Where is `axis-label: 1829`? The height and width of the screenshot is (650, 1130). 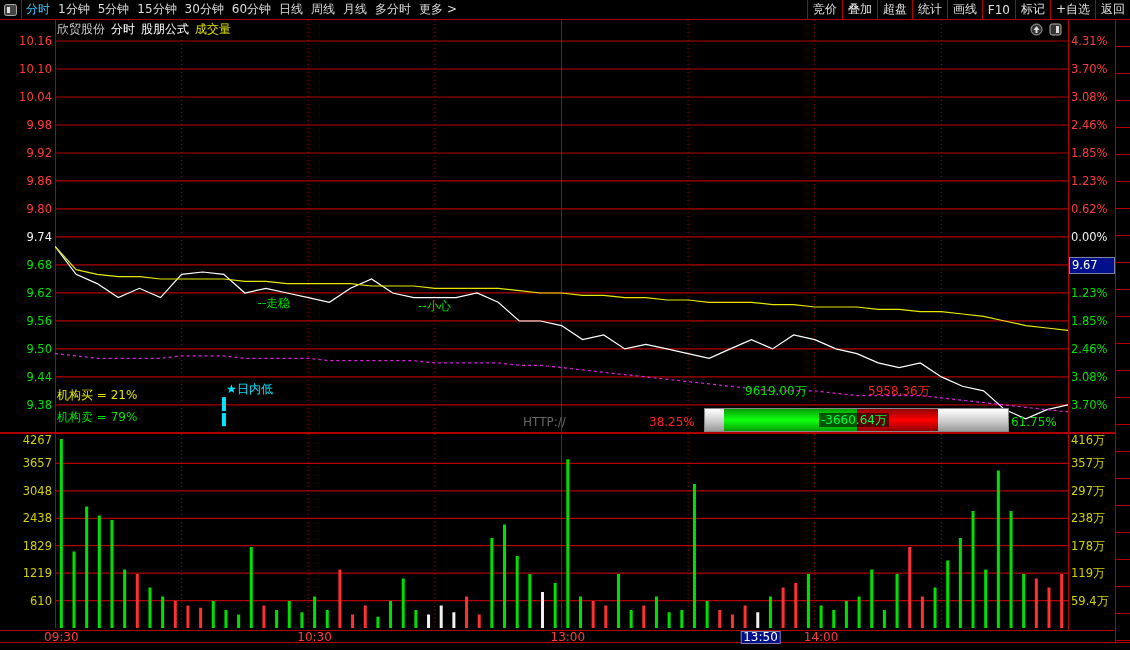
axis-label: 1829 is located at coordinates (37, 545).